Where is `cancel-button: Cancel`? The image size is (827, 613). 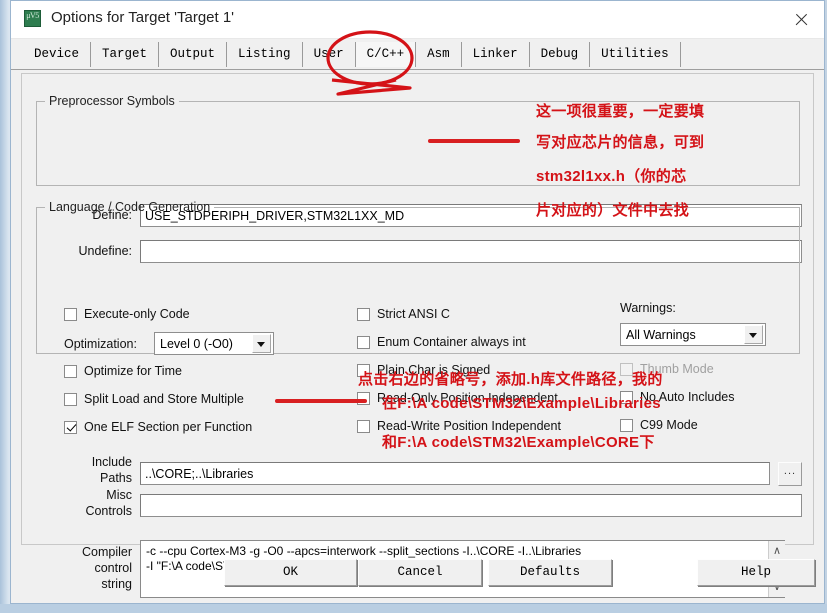
cancel-button: Cancel is located at coordinates (420, 572).